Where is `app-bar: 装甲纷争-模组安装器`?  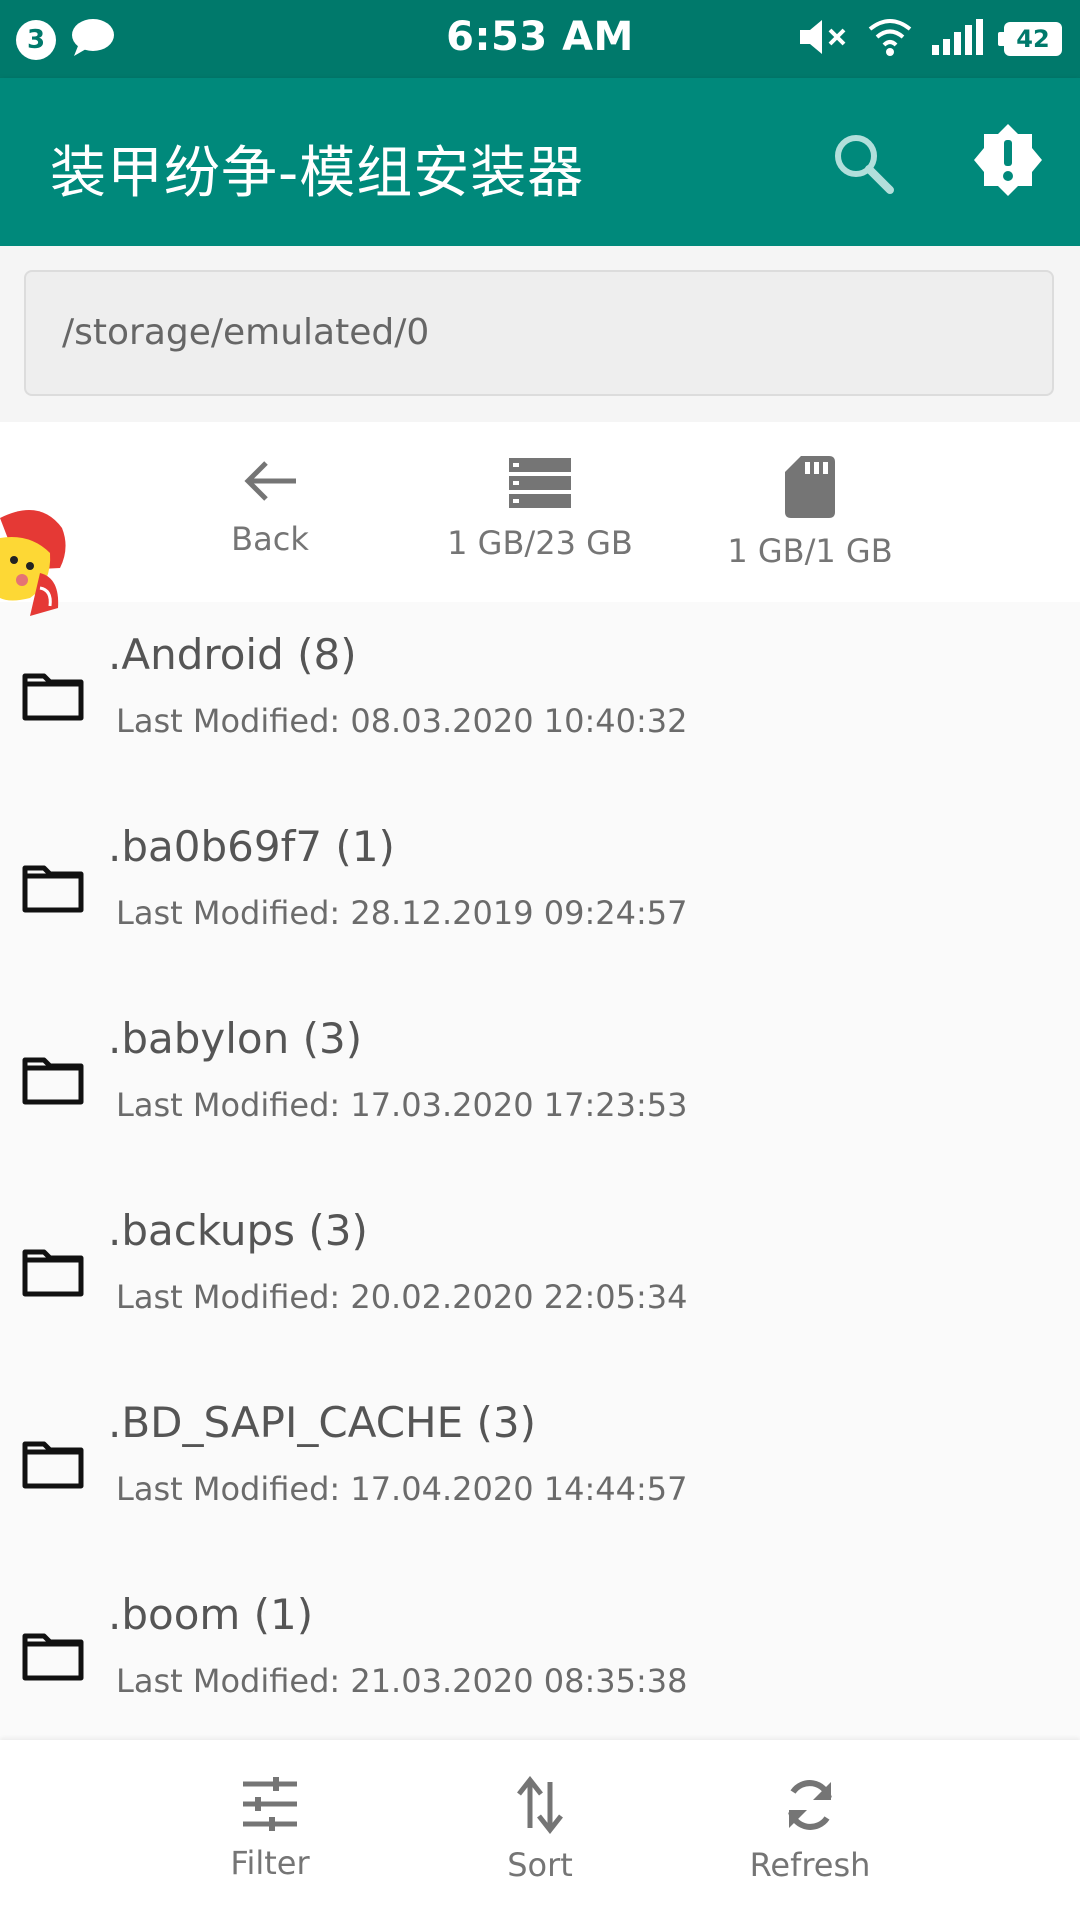
app-bar: 装甲纷争-模组安装器 is located at coordinates (540, 162).